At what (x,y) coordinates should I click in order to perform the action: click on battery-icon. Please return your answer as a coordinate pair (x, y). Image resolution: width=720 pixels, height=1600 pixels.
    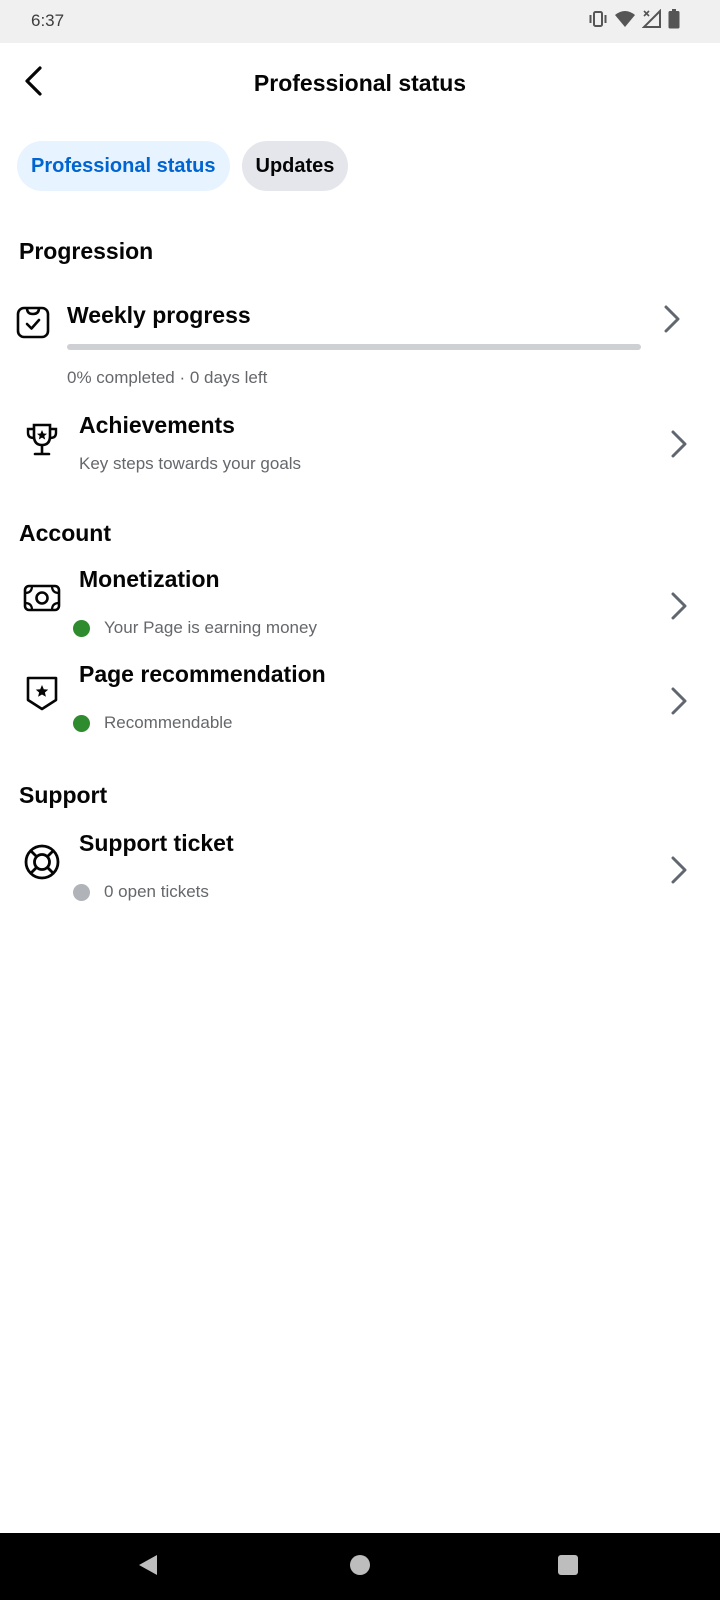
    Looking at the image, I should click on (674, 21).